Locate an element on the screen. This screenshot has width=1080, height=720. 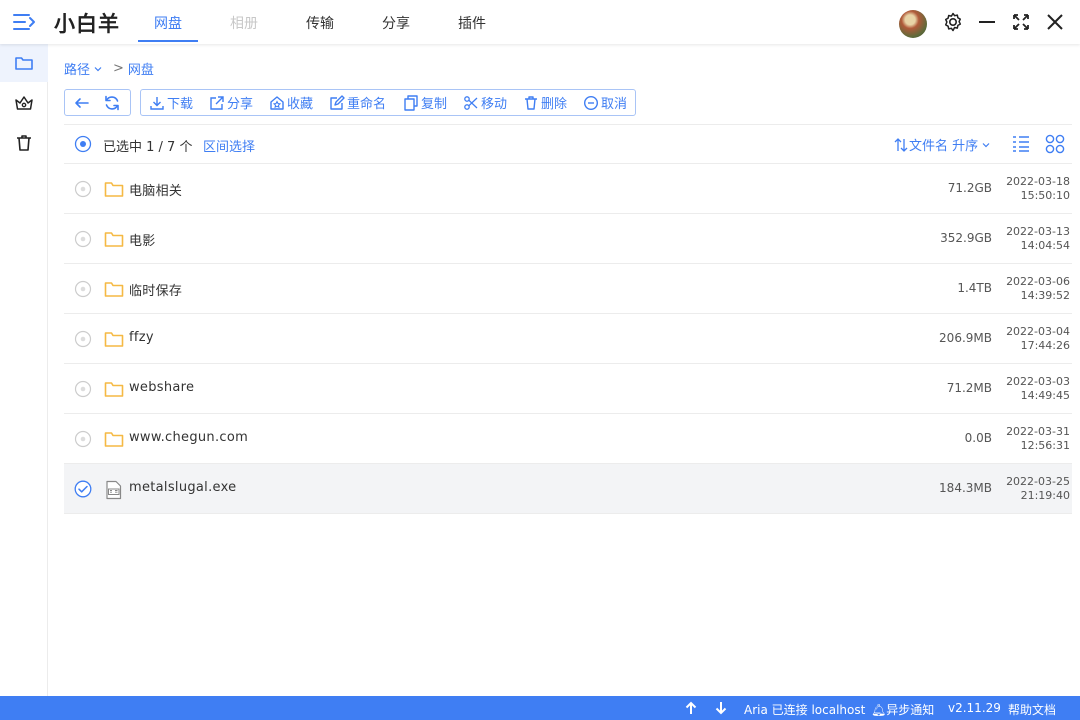
async-notify: 🔔︎异步通知 is located at coordinates (902, 709).